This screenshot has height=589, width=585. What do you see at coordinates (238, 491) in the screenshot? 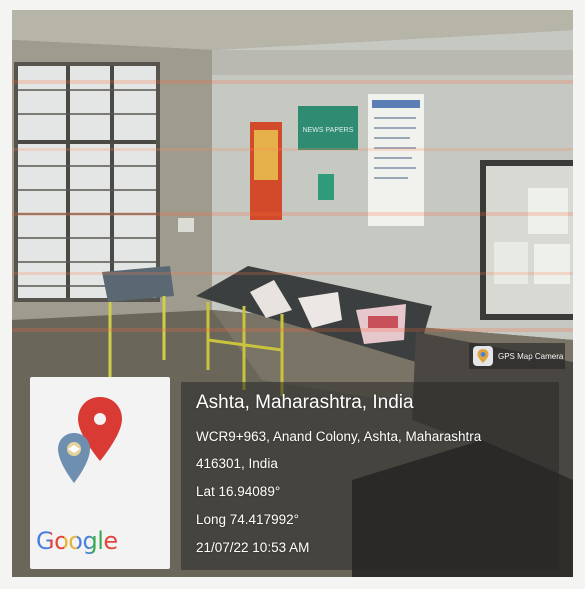
I see `latitude-text: Lat 16.94089°` at bounding box center [238, 491].